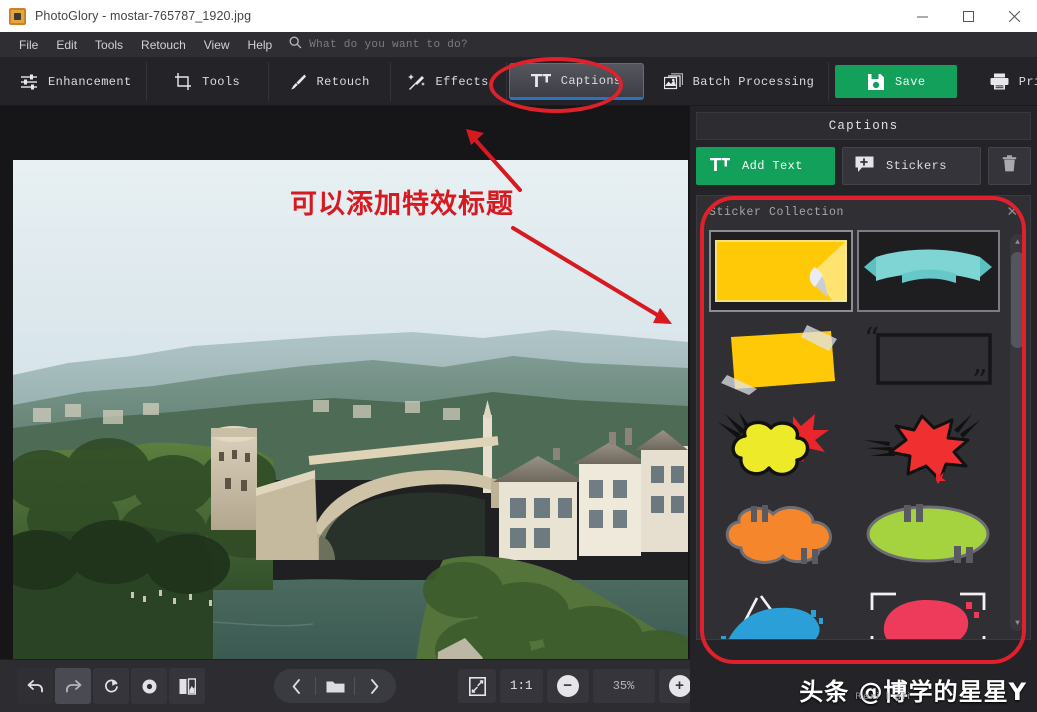  What do you see at coordinates (296, 686) in the screenshot?
I see `previous-image-button` at bounding box center [296, 686].